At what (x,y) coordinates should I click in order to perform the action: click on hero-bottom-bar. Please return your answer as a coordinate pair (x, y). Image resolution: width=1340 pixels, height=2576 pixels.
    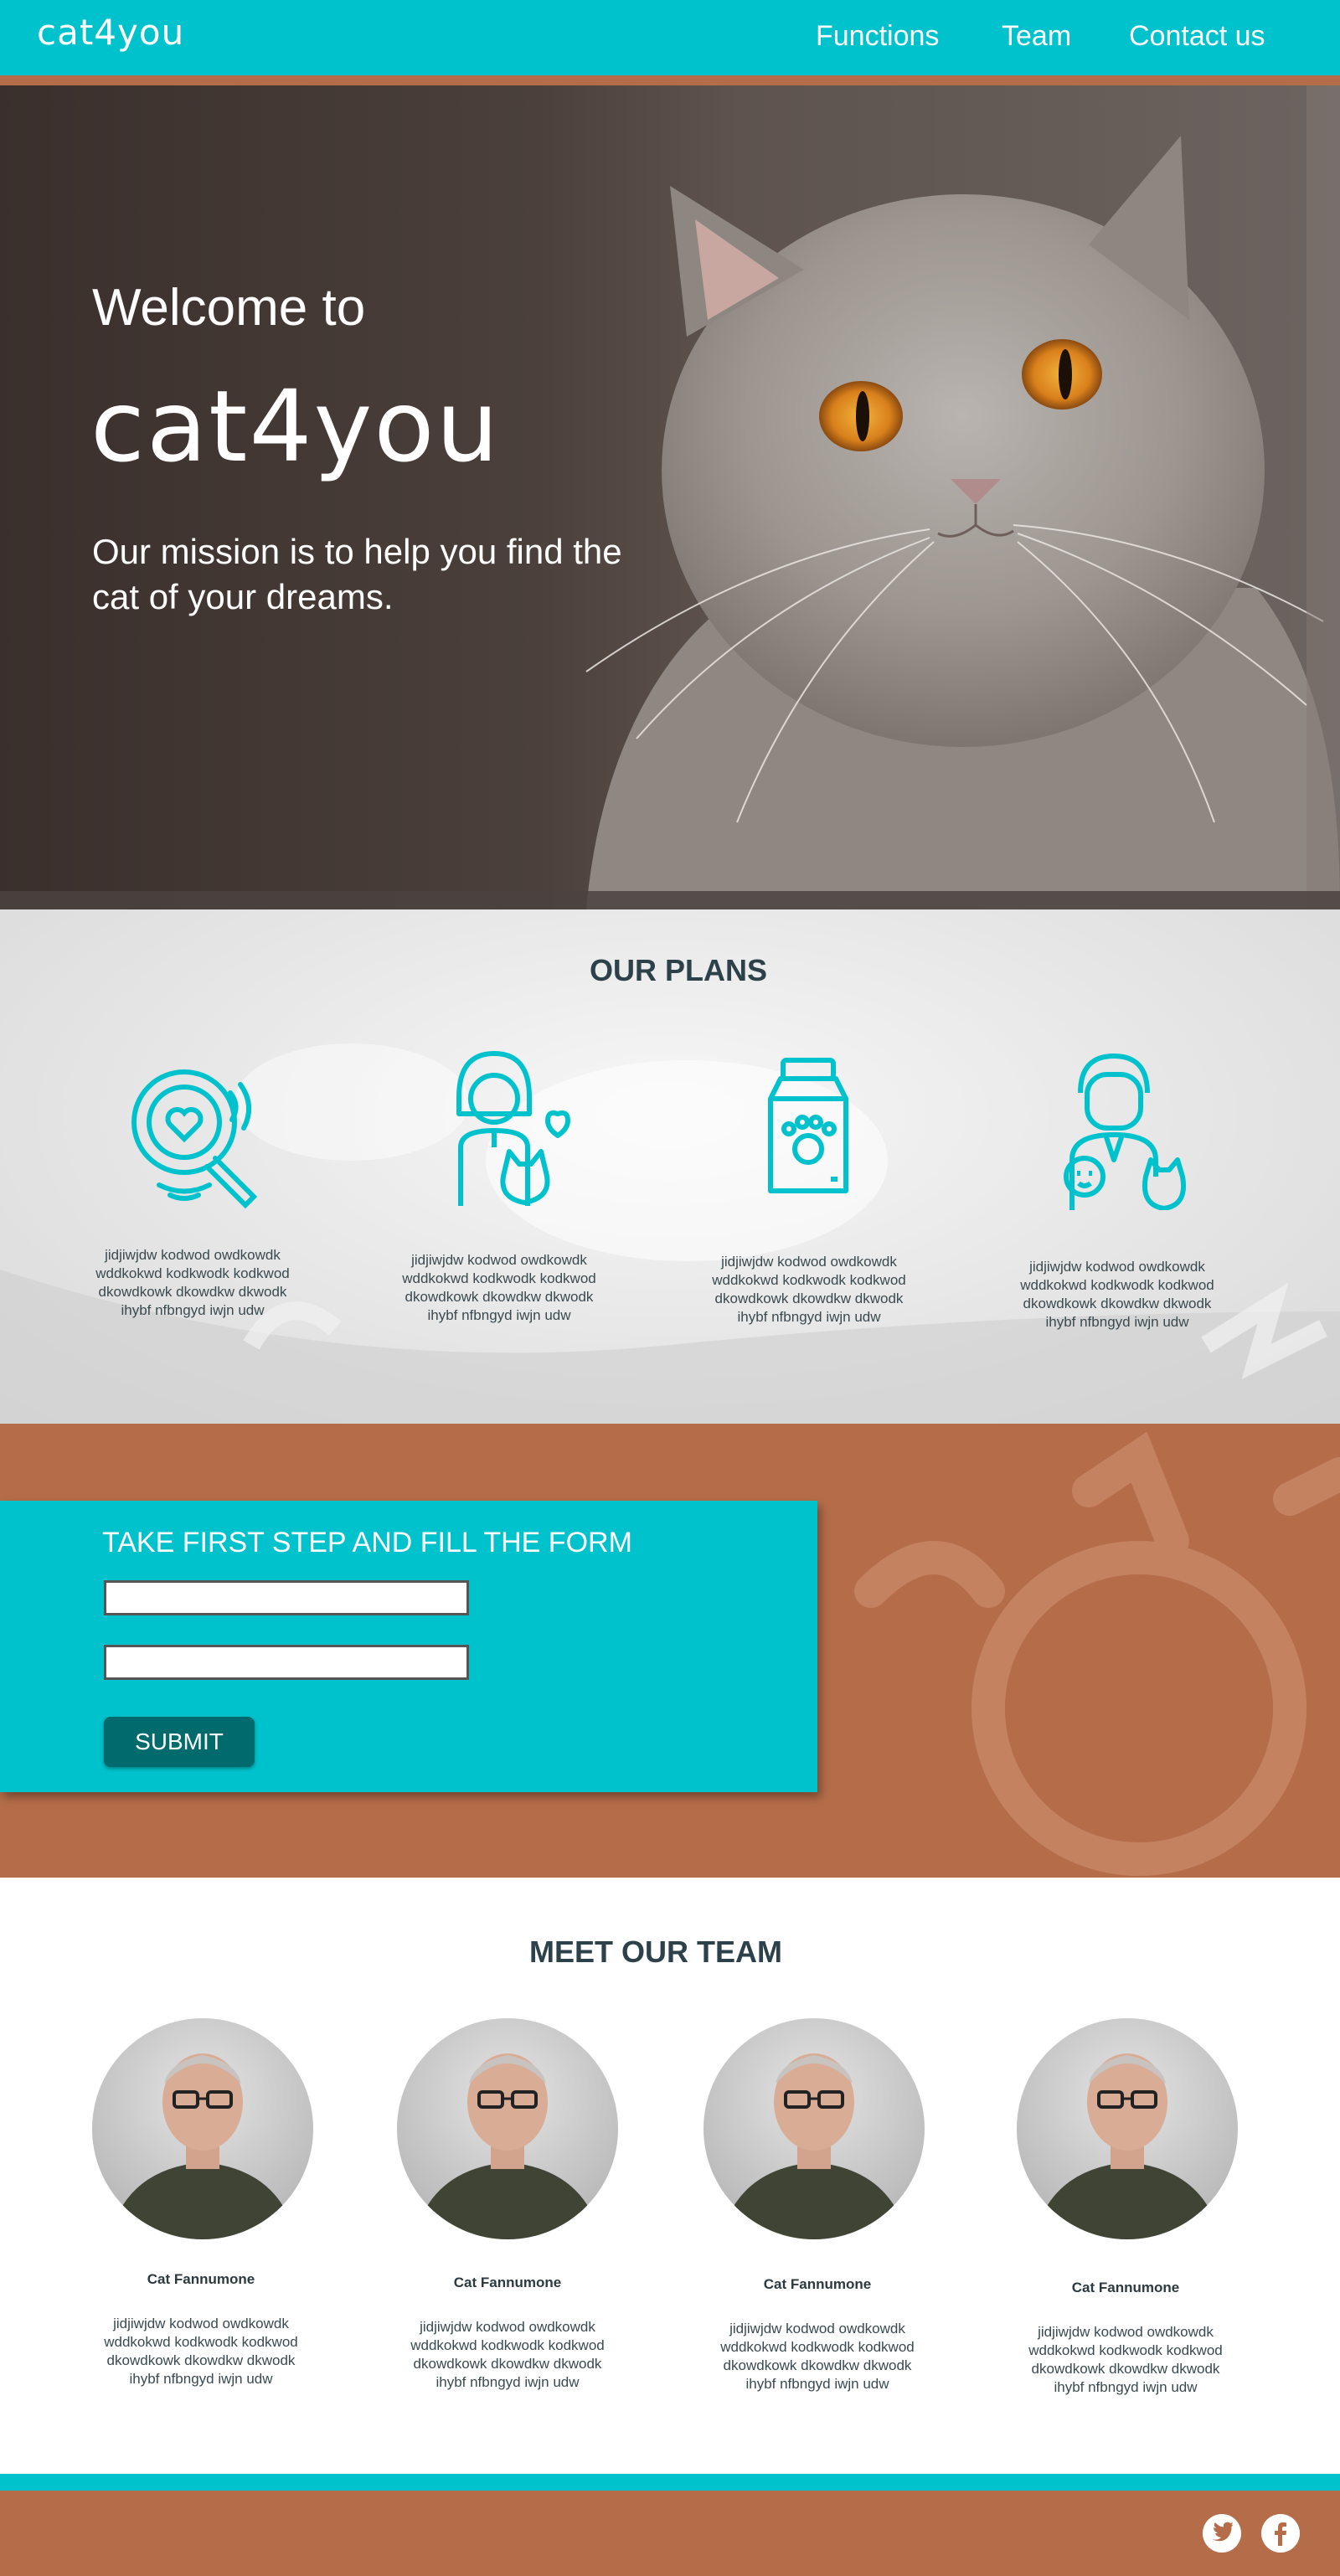
    Looking at the image, I should click on (670, 900).